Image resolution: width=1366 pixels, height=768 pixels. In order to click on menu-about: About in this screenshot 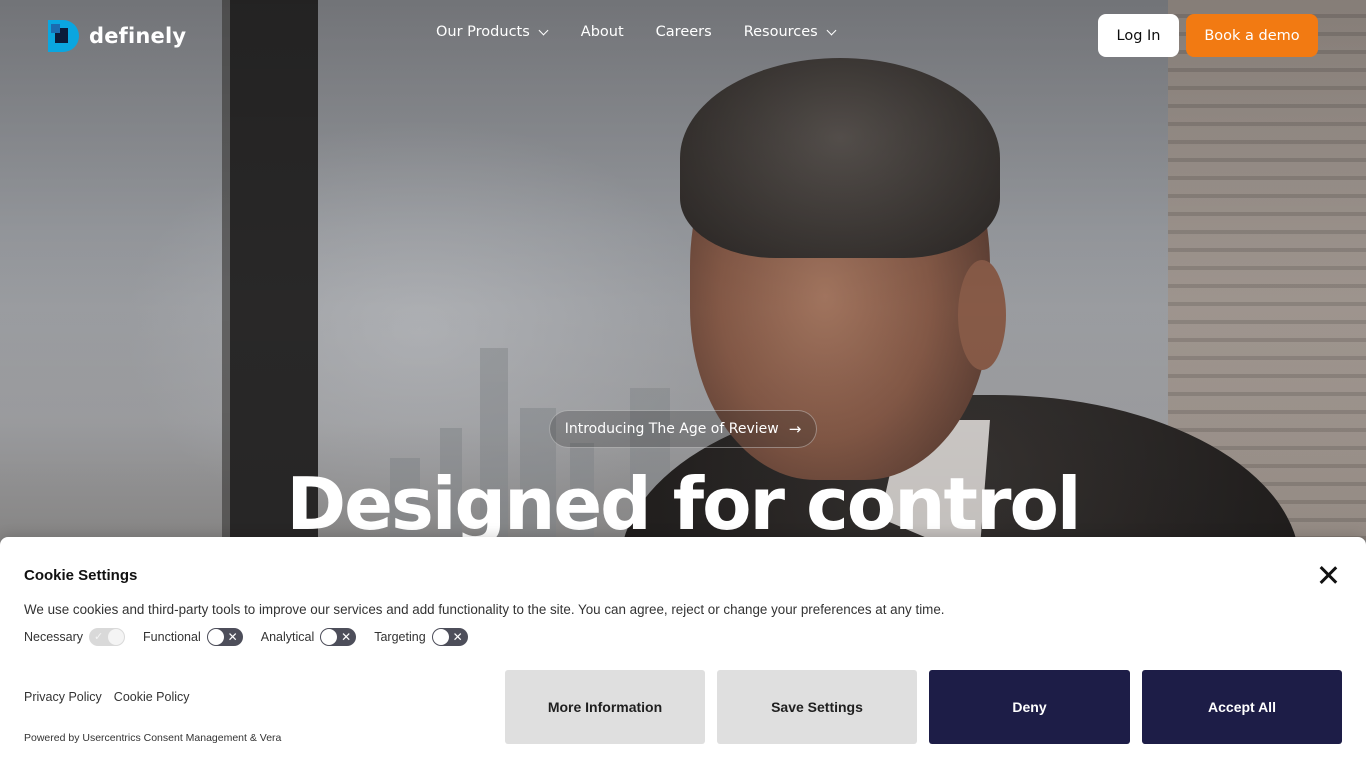, I will do `click(602, 32)`.